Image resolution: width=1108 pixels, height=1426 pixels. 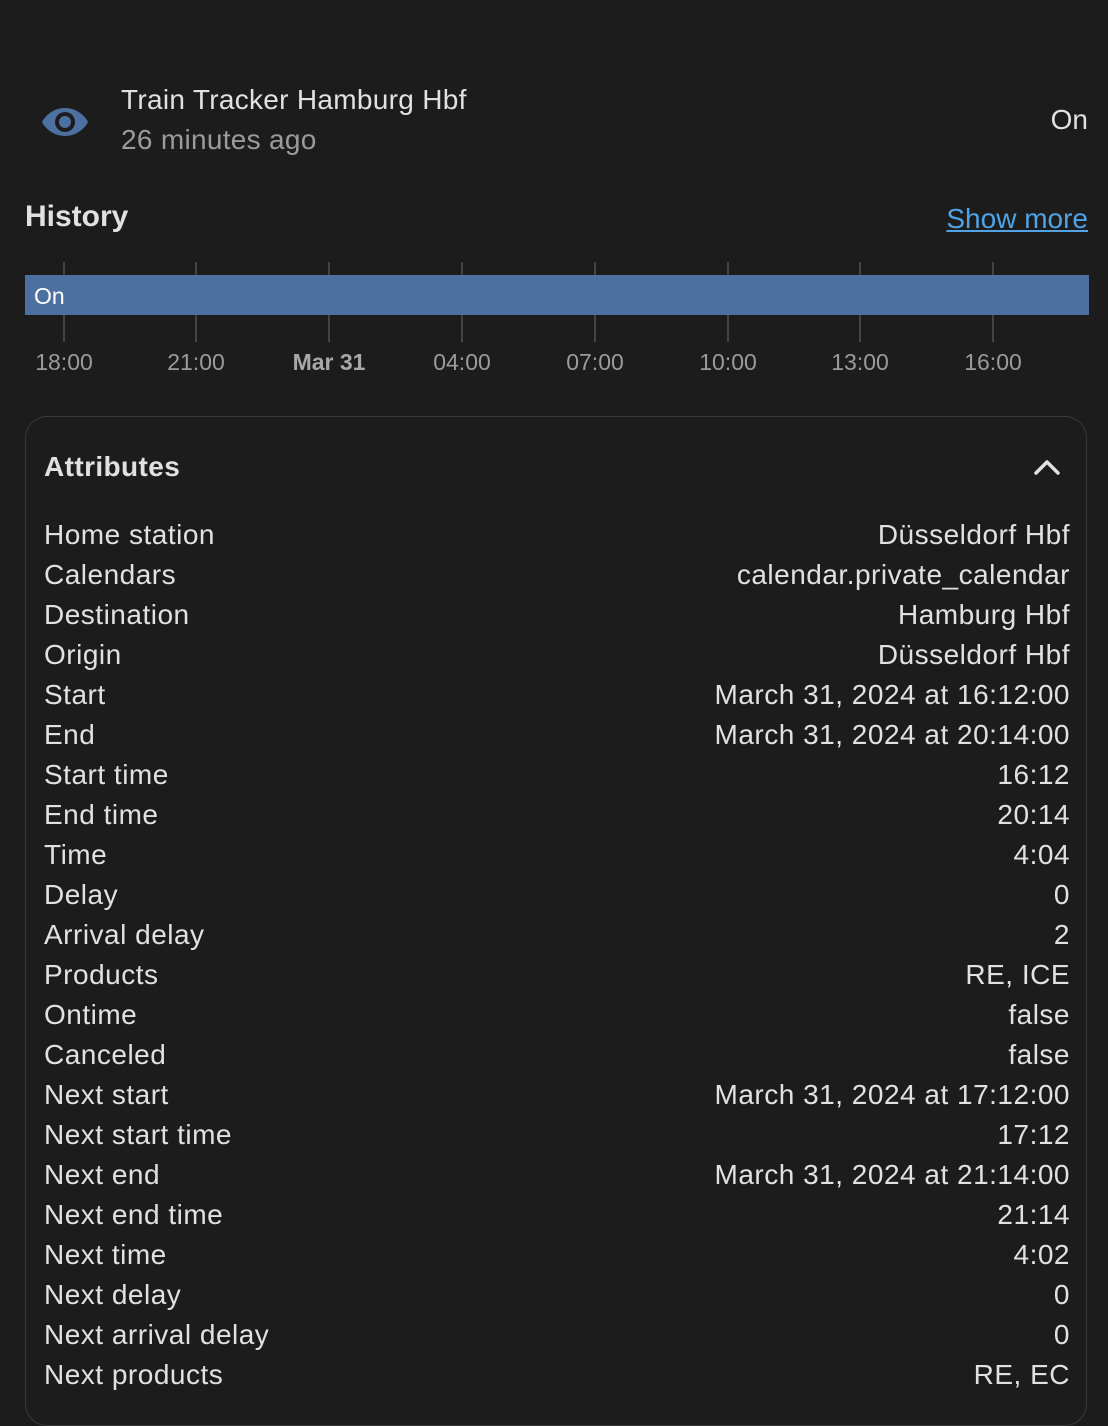 I want to click on attribute-value: 2, so click(x=1061, y=934).